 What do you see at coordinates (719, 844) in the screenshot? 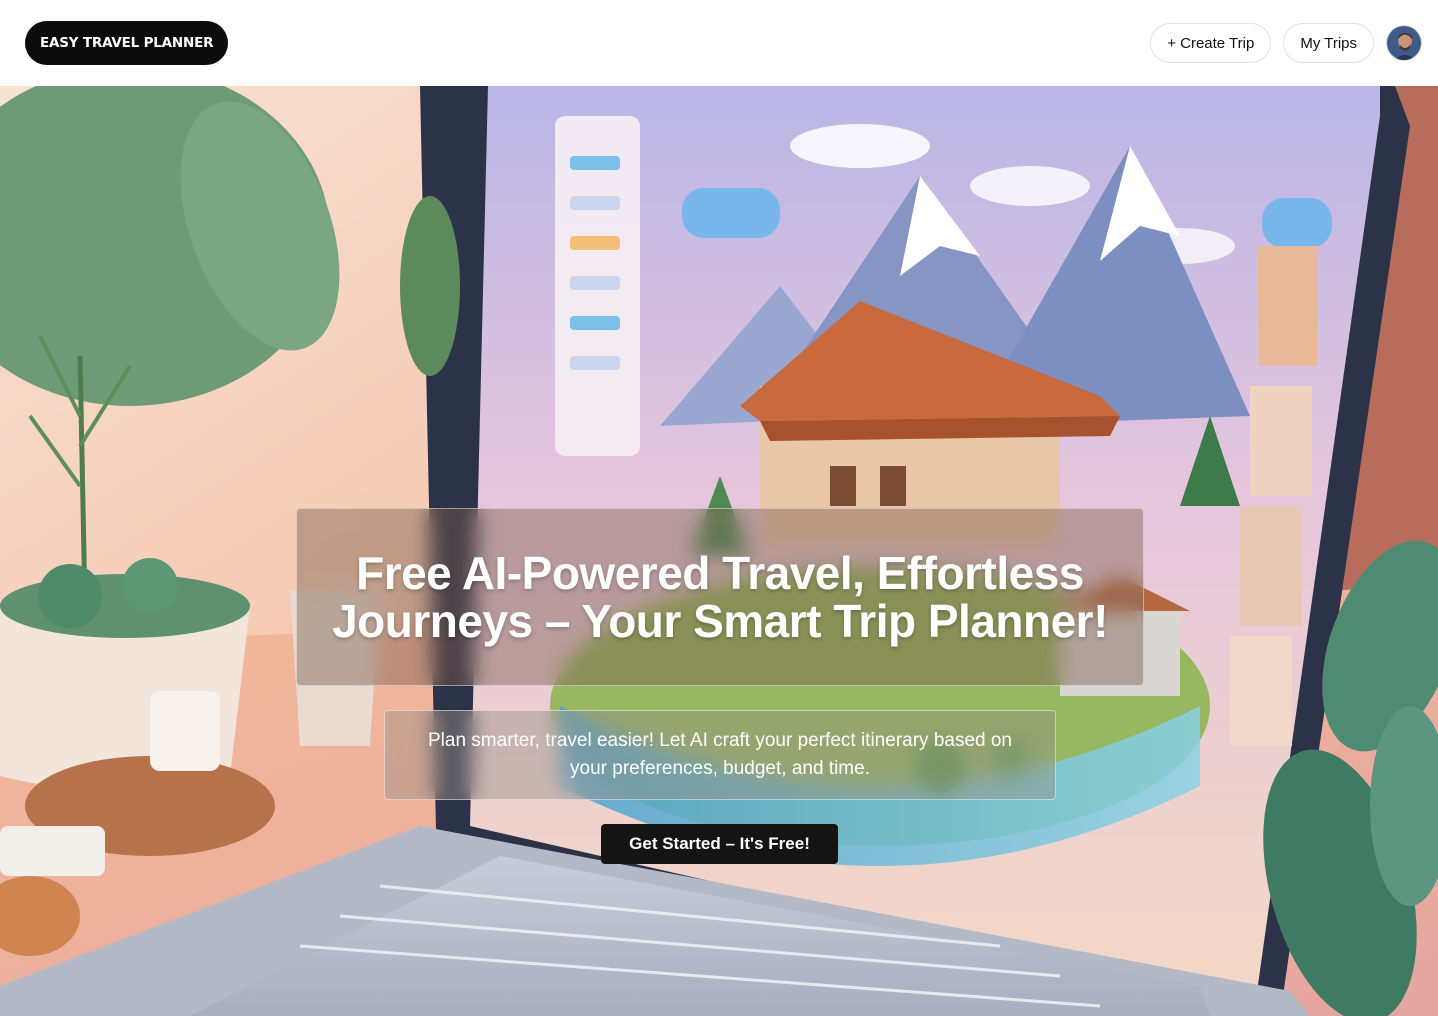
I see `get-started-button: Get Started – It's Free!` at bounding box center [719, 844].